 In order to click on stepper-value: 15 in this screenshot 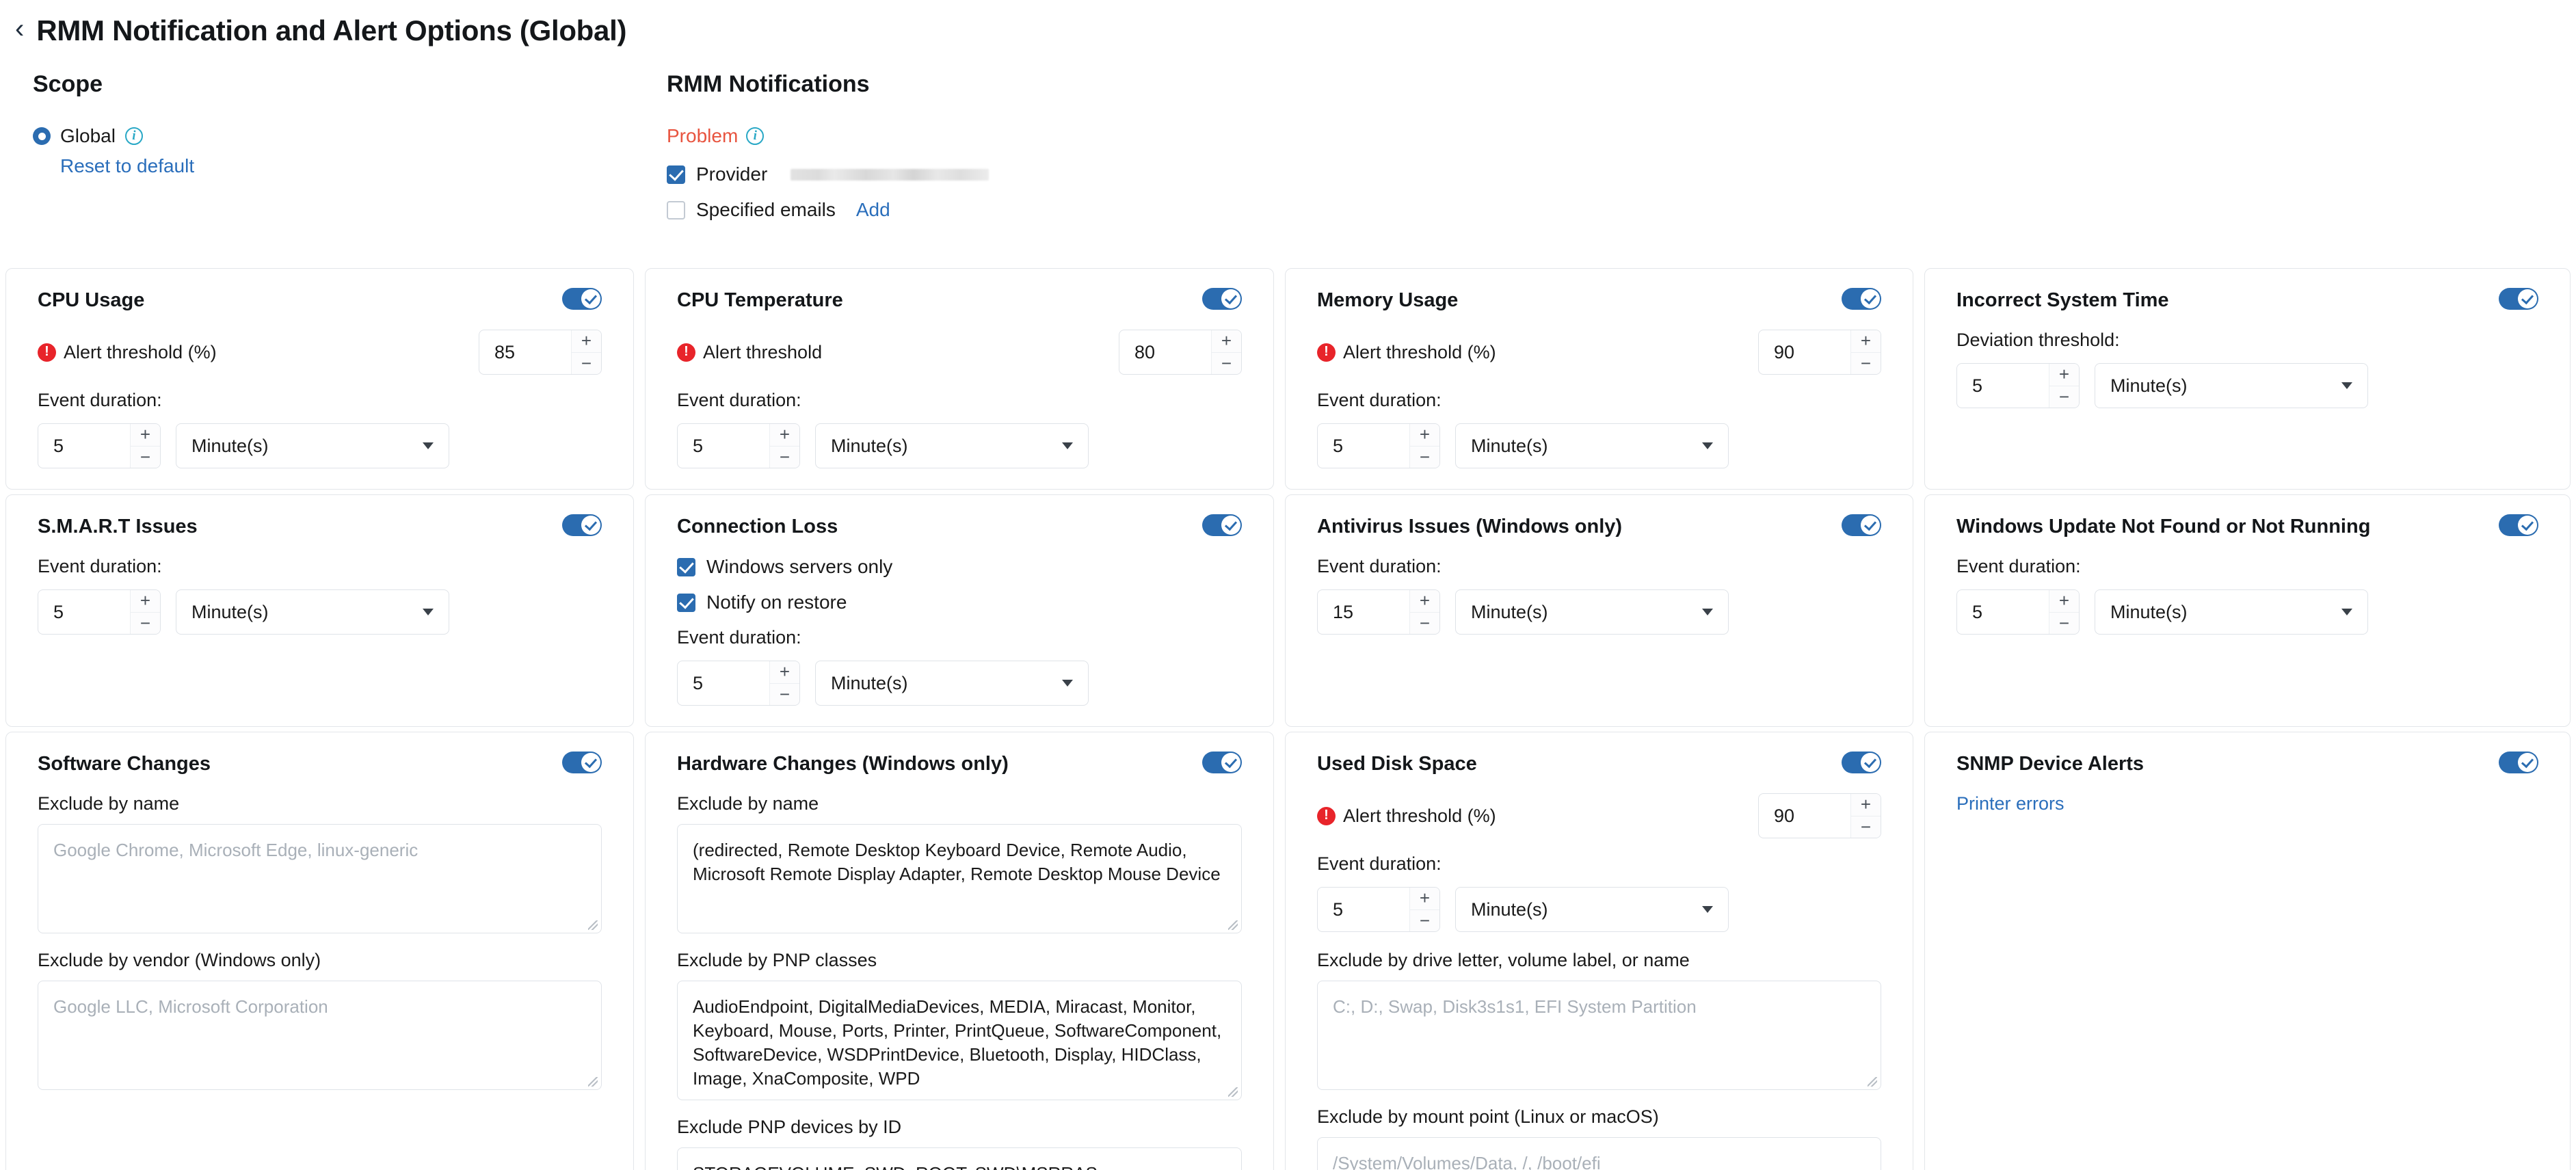, I will do `click(1363, 612)`.